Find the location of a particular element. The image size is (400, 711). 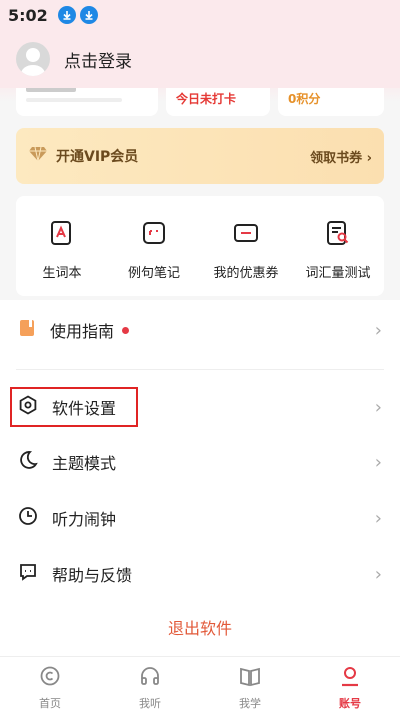

menu-label: 使用指南 is located at coordinates (82, 331).